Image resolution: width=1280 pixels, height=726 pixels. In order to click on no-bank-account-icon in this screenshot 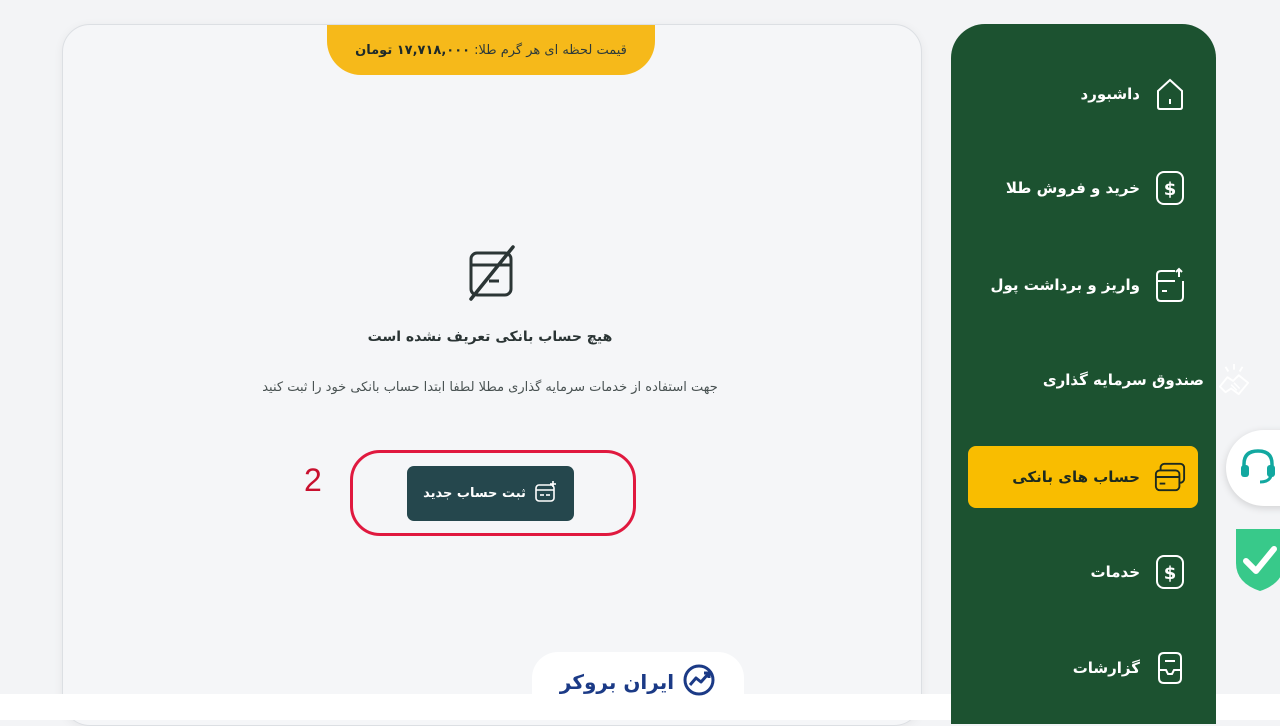, I will do `click(491, 273)`.